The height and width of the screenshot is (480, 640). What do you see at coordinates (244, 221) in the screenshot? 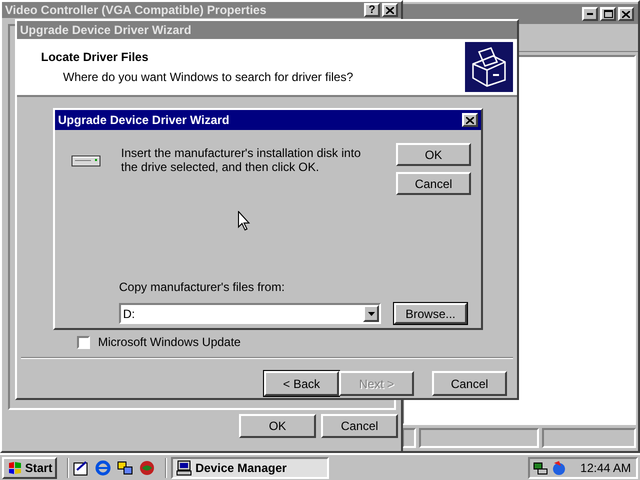
I see `mouse-cursor-icon` at bounding box center [244, 221].